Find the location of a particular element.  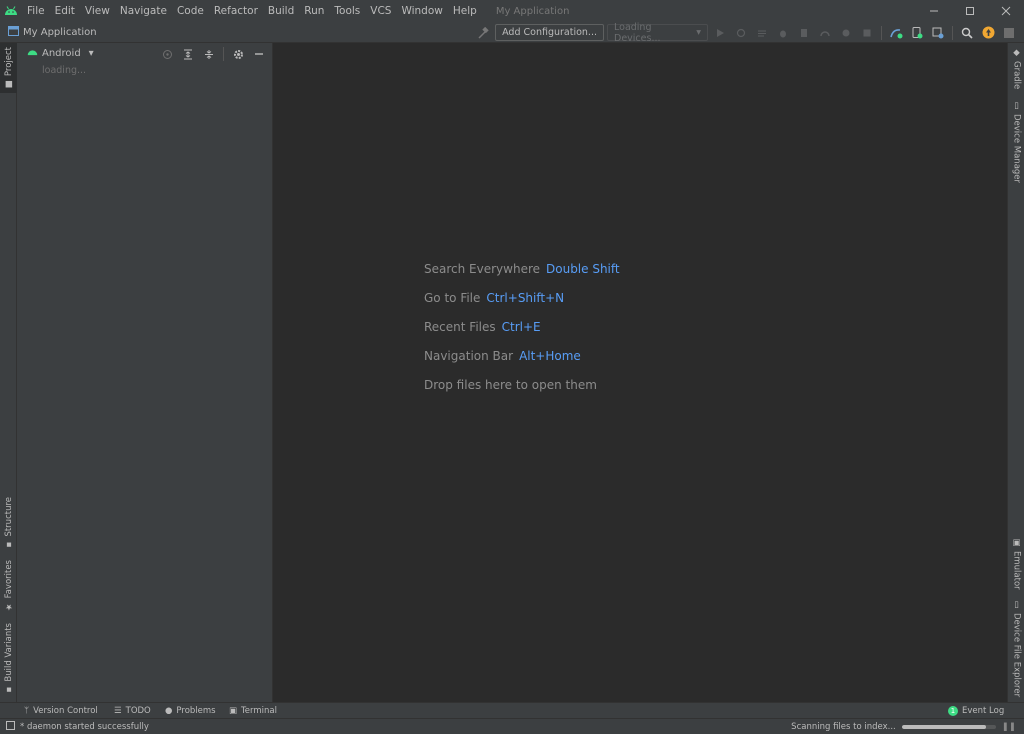

gear-icon is located at coordinates (238, 54).